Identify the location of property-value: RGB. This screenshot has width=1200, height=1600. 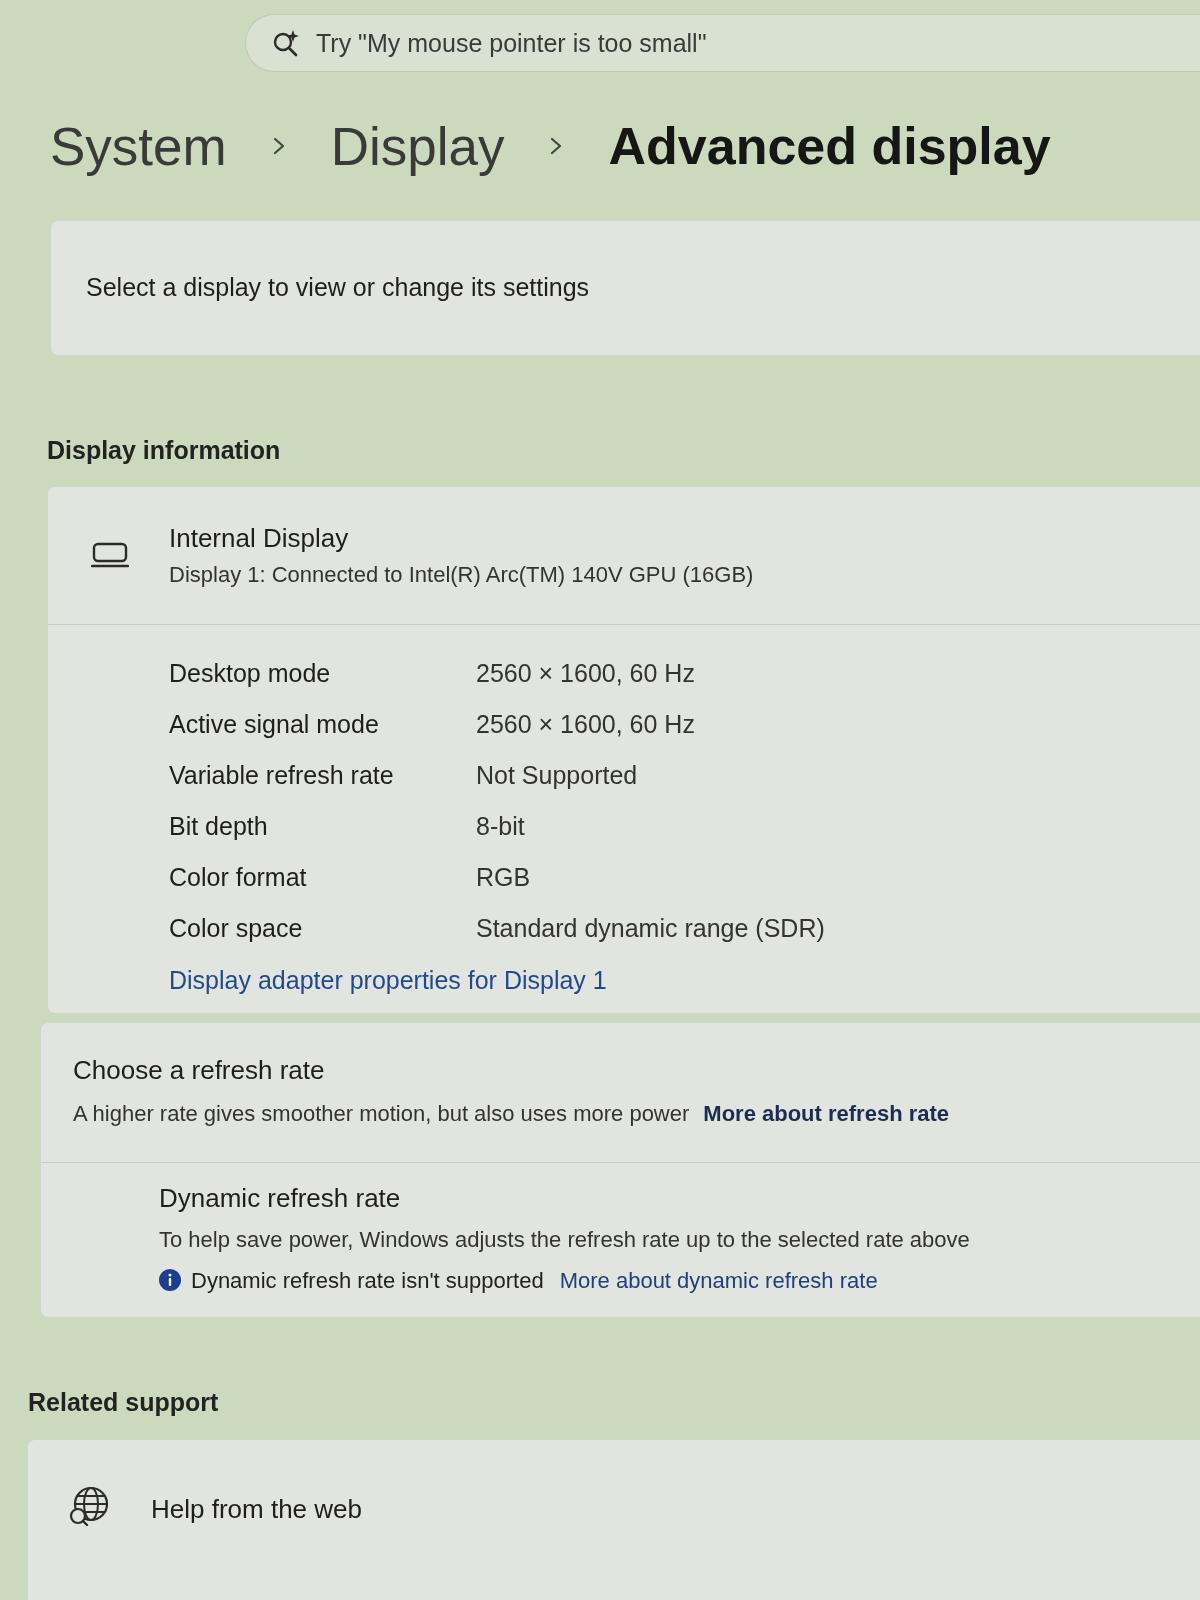
(503, 878).